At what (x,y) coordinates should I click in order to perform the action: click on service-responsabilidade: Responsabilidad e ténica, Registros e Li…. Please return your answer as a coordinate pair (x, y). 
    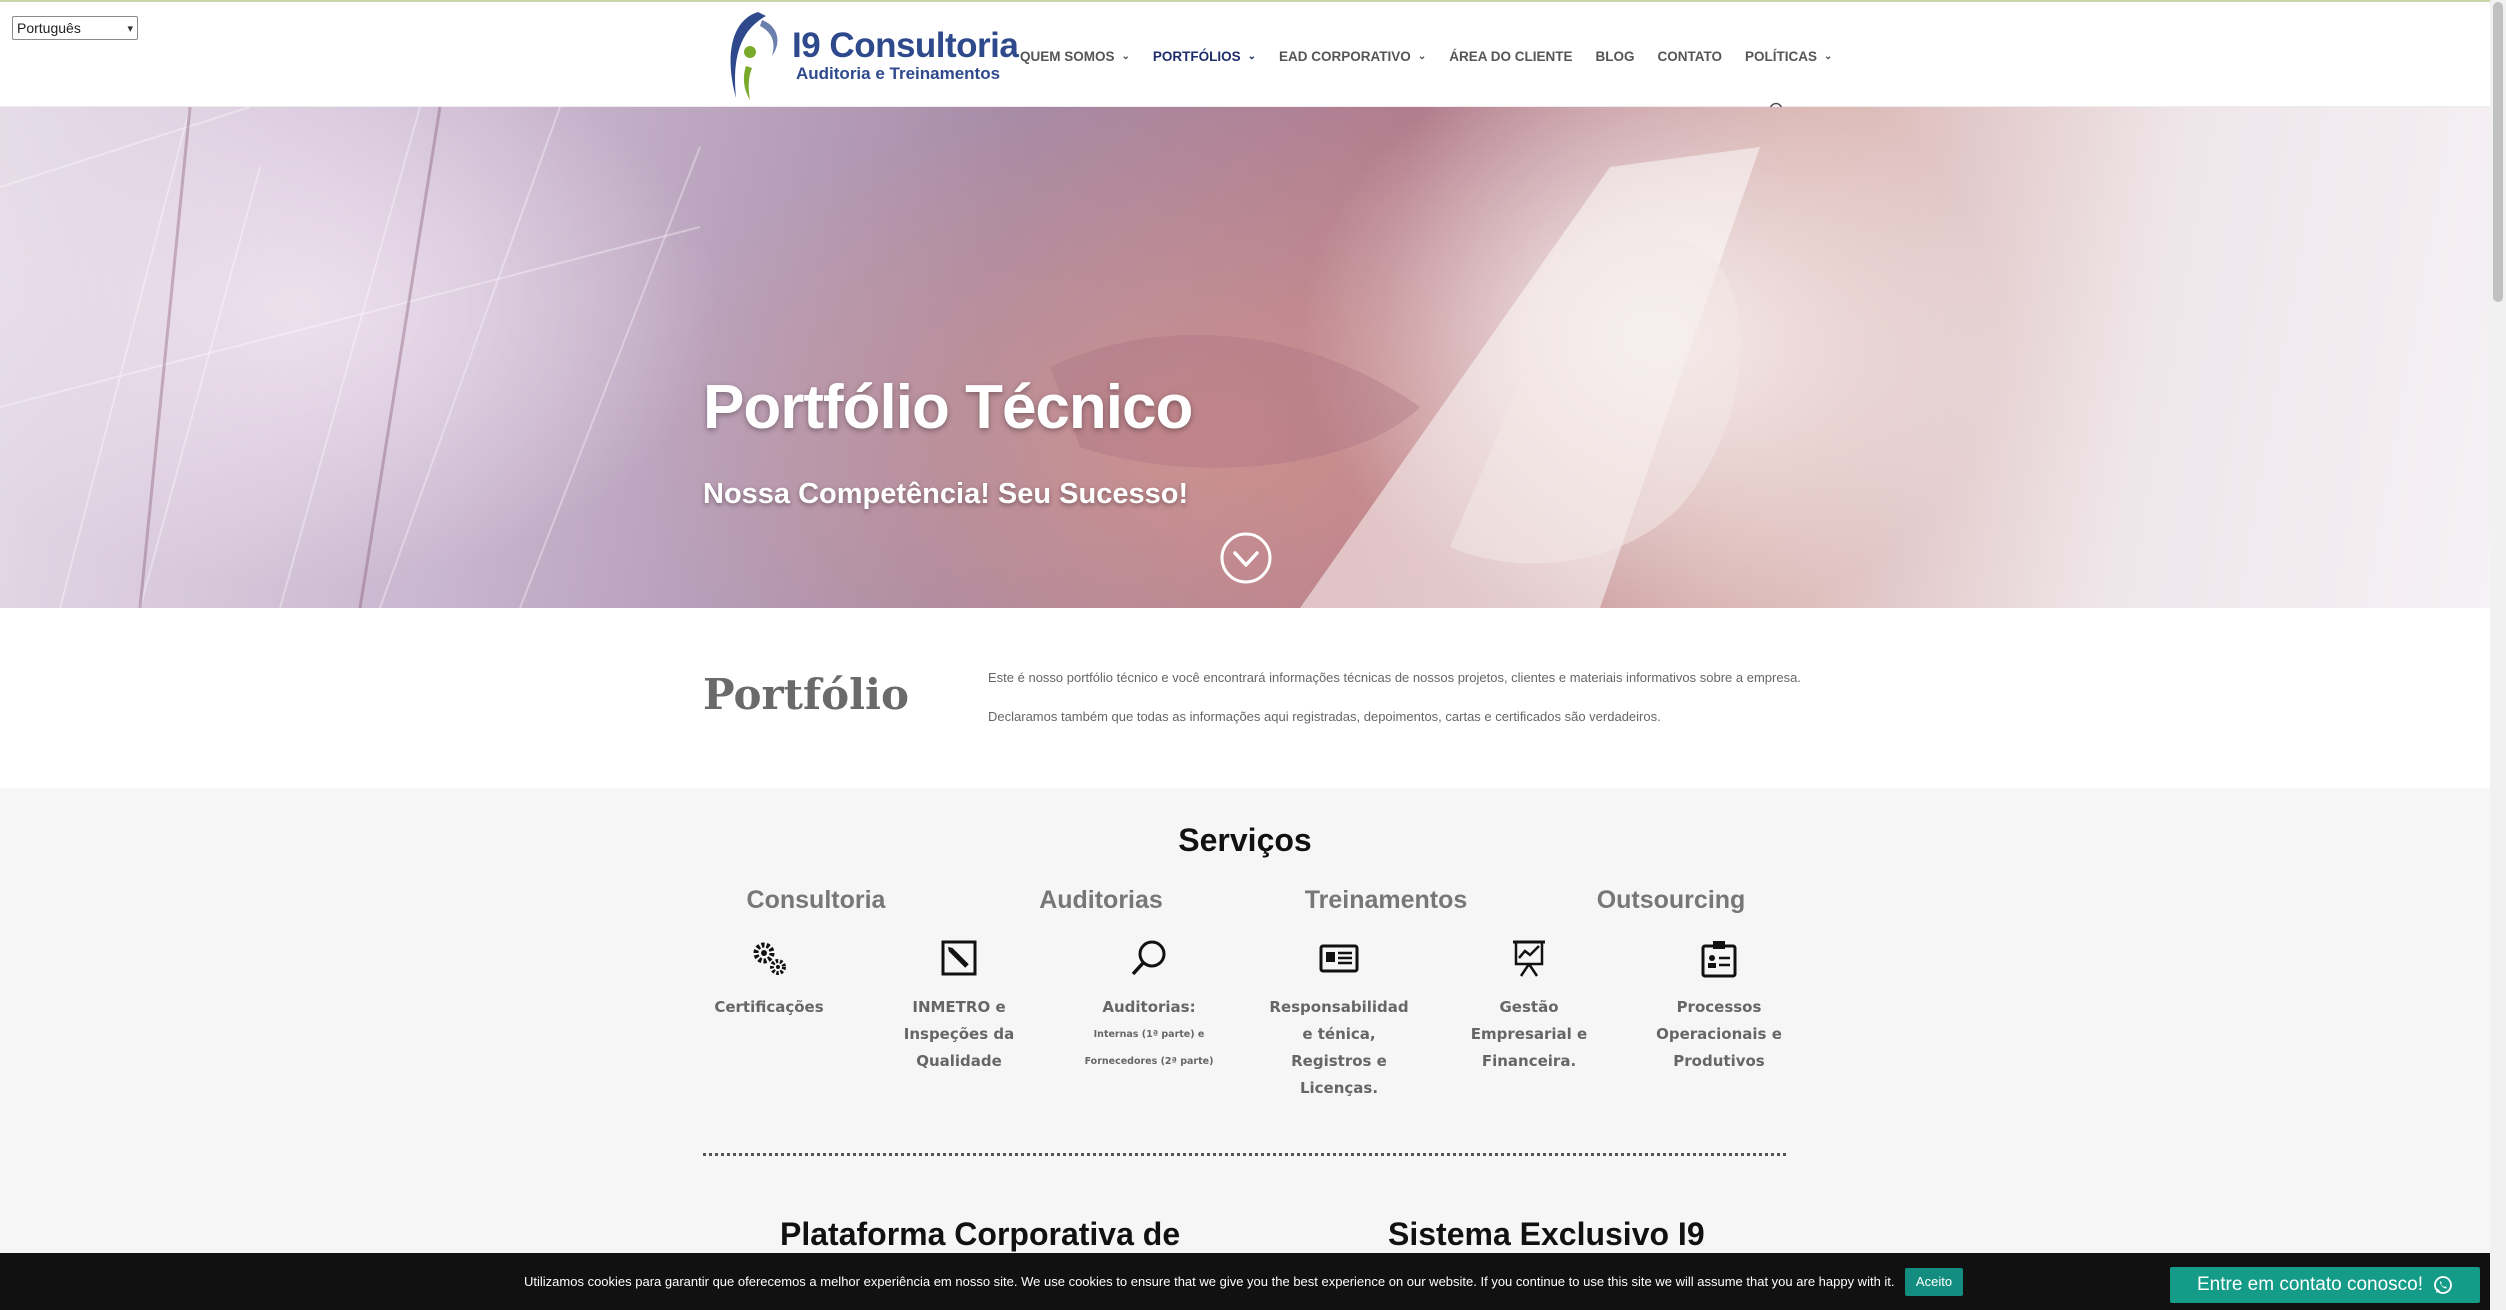
    Looking at the image, I should click on (1339, 1020).